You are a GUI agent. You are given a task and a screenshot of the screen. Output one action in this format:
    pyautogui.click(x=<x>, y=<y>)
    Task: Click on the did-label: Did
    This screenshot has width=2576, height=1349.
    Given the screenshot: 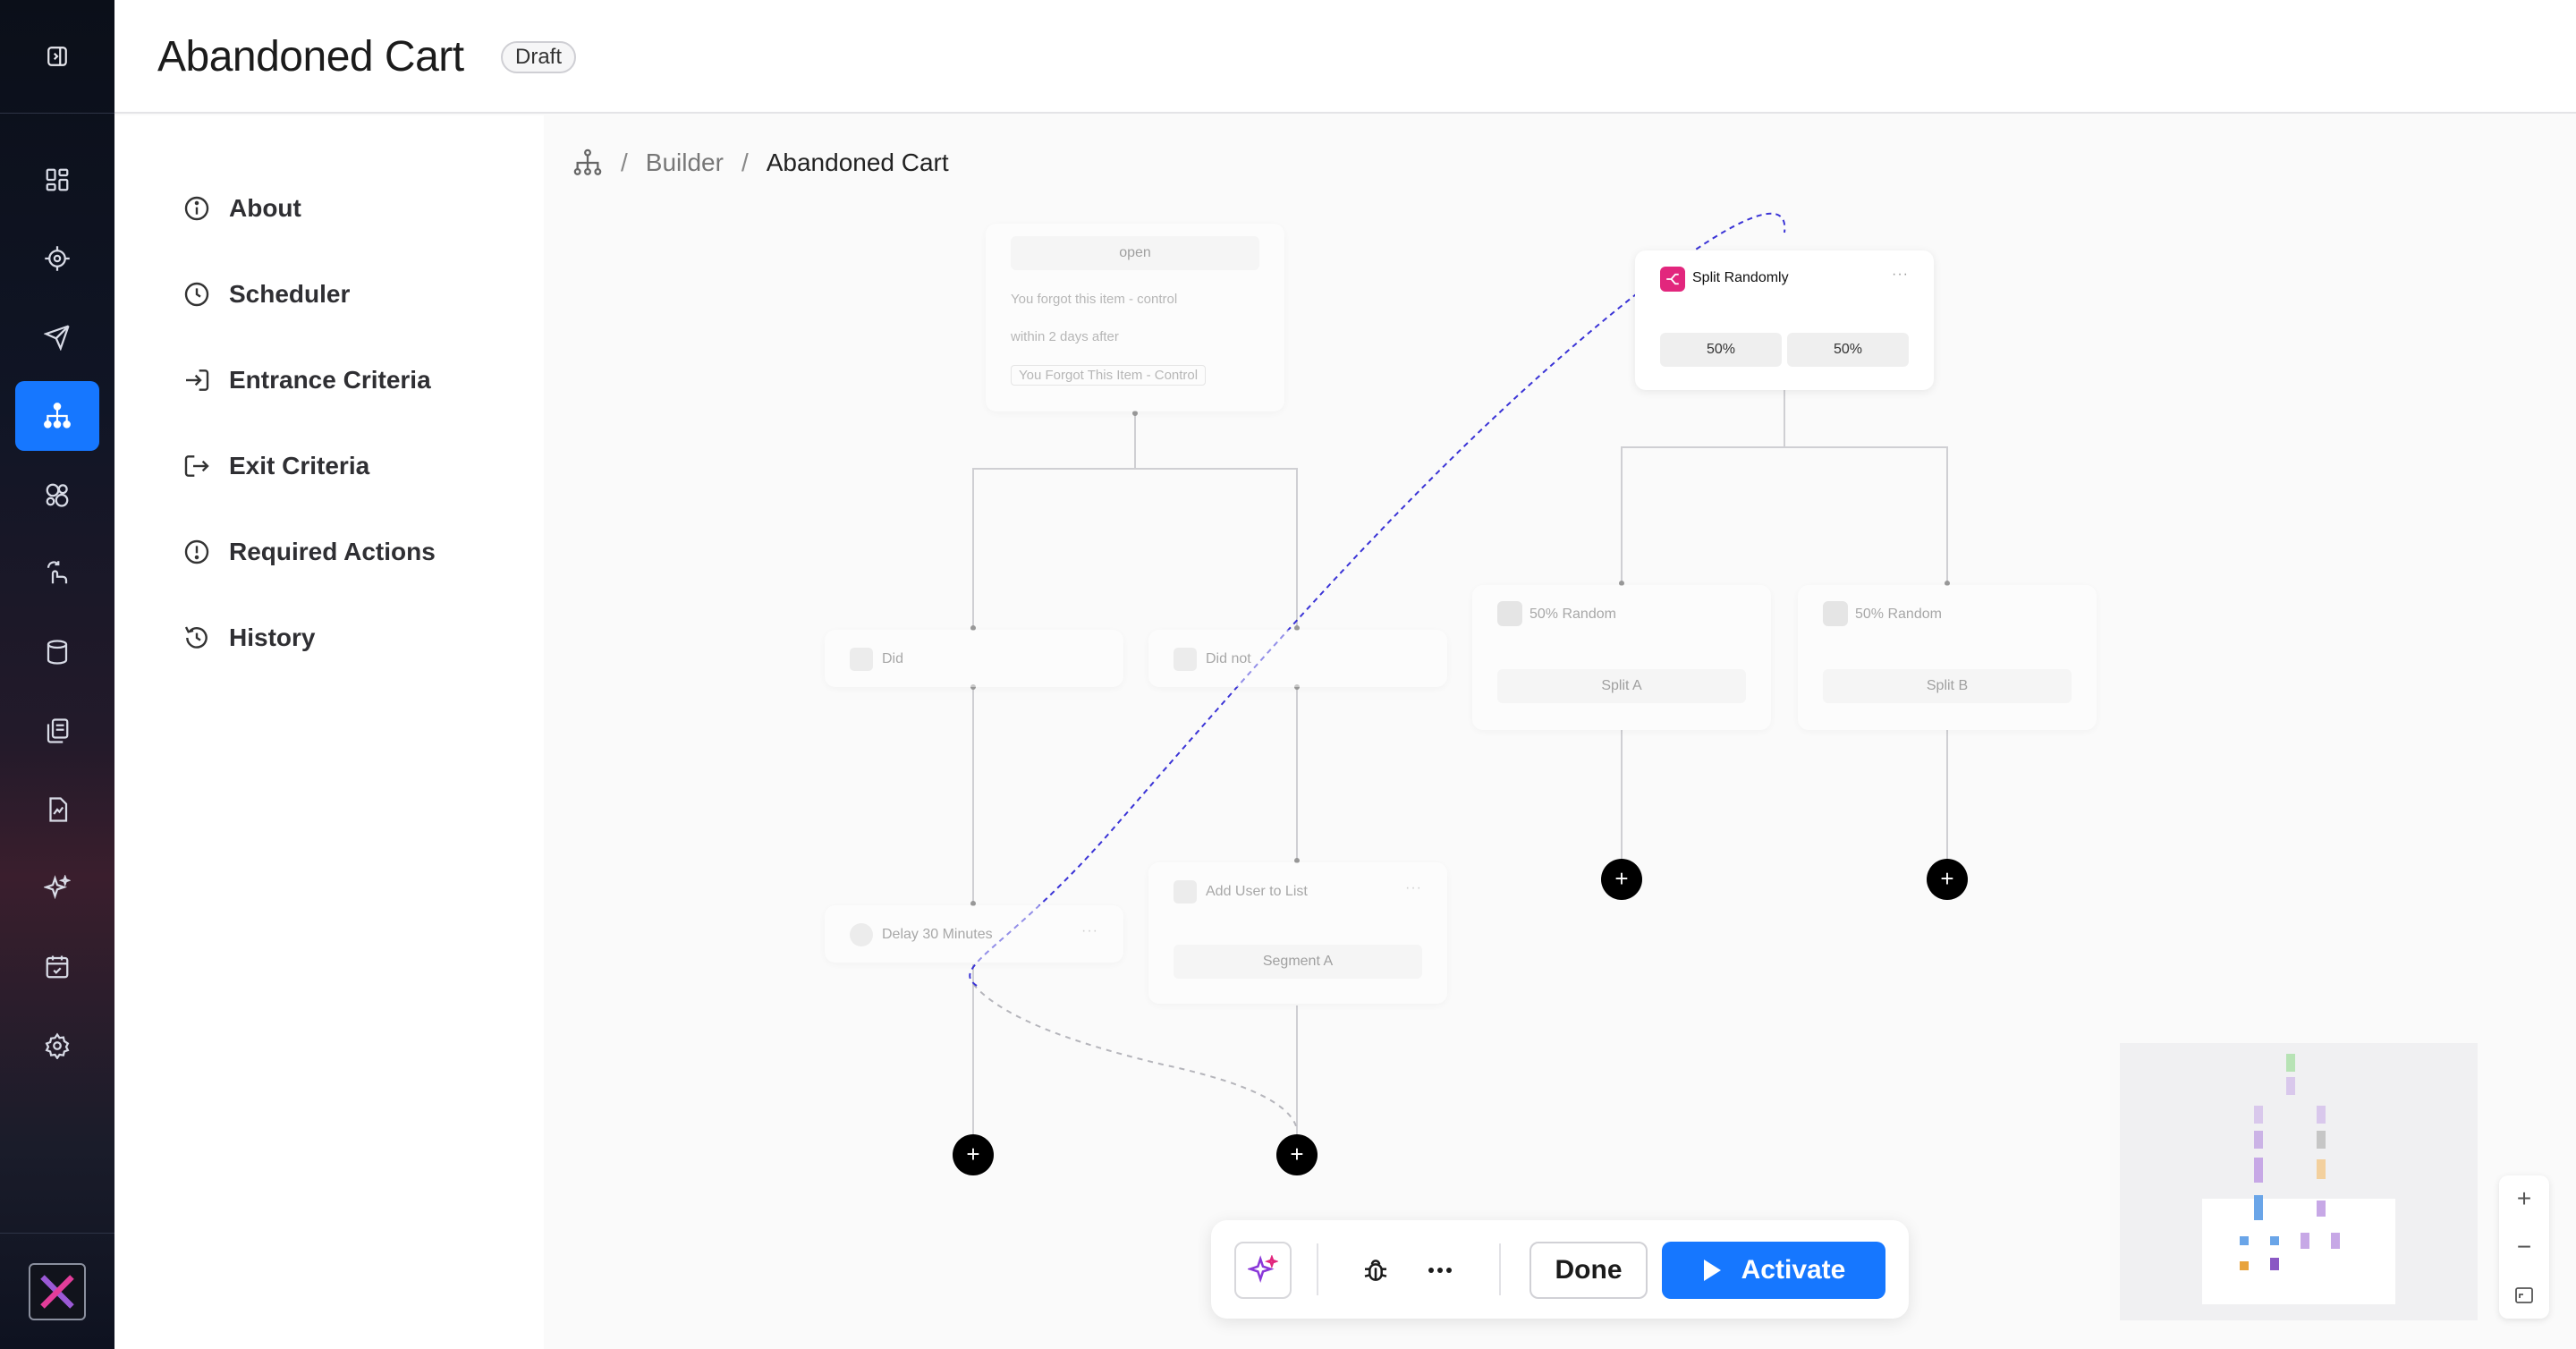 What is the action you would take?
    pyautogui.click(x=893, y=658)
    